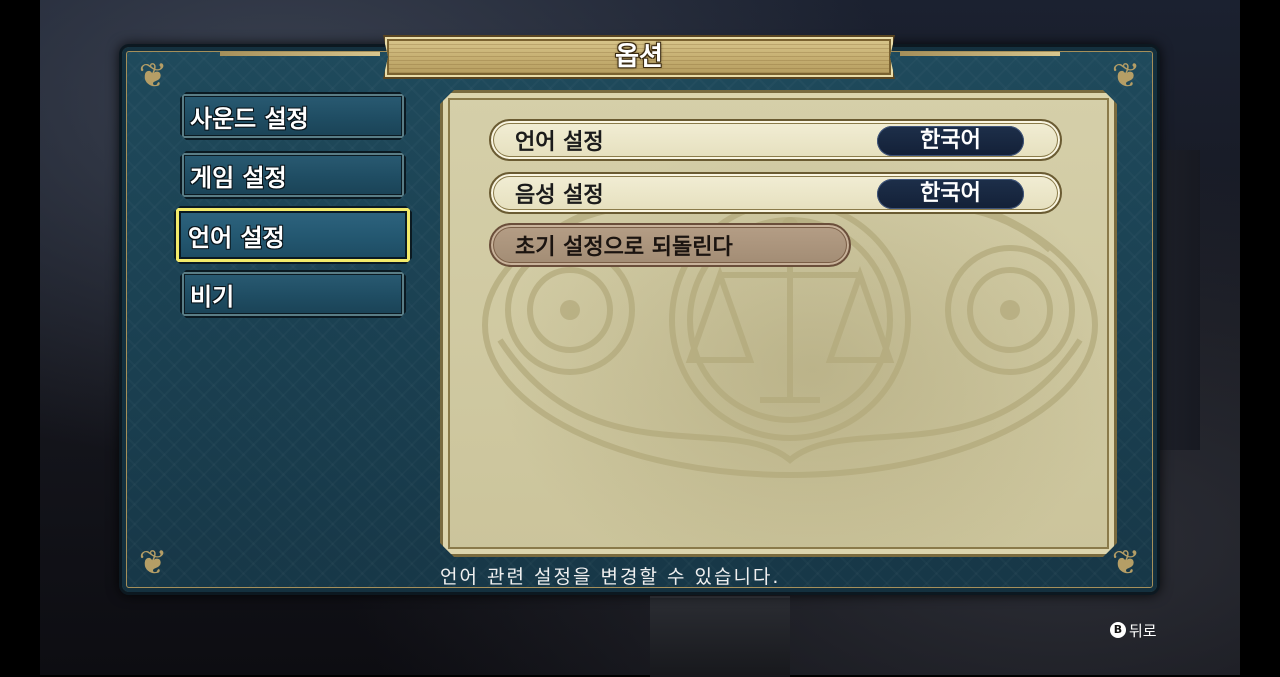  What do you see at coordinates (1143, 630) in the screenshot?
I see `back-label: 뒤로` at bounding box center [1143, 630].